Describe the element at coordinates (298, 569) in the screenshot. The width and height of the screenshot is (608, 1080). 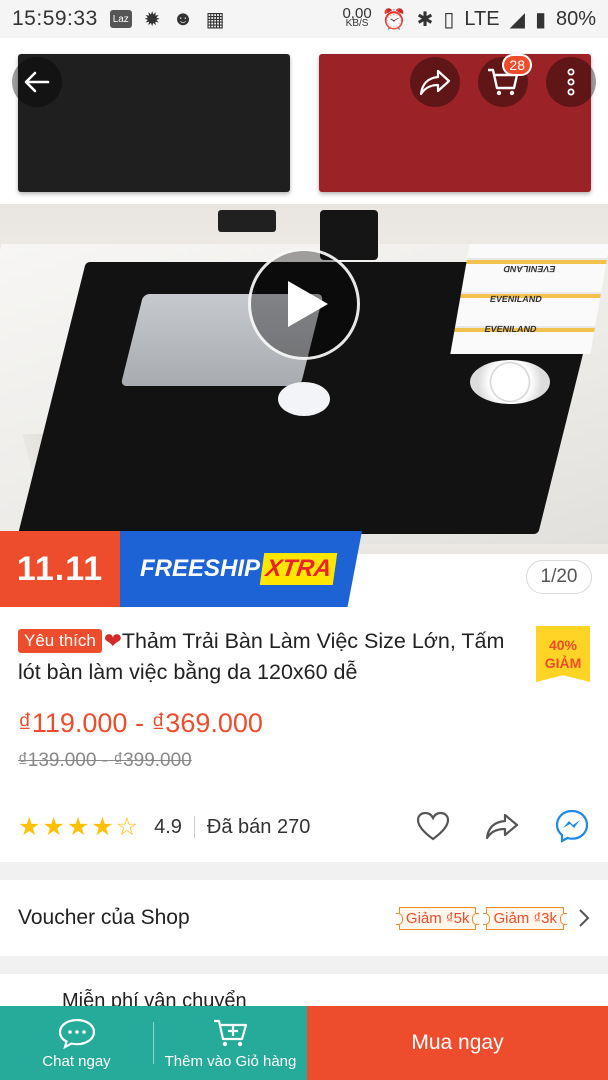
I see `xtra-label: XTRA` at that location.